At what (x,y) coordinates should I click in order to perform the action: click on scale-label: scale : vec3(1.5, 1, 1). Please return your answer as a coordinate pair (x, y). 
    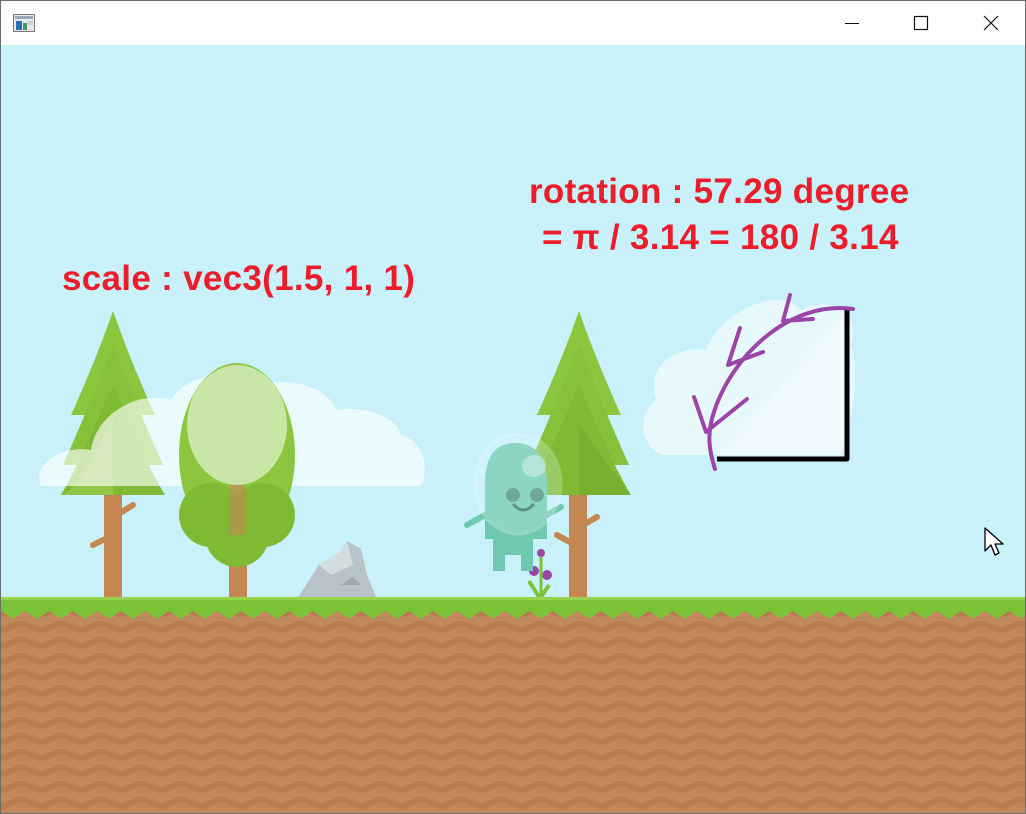
    Looking at the image, I should click on (239, 278).